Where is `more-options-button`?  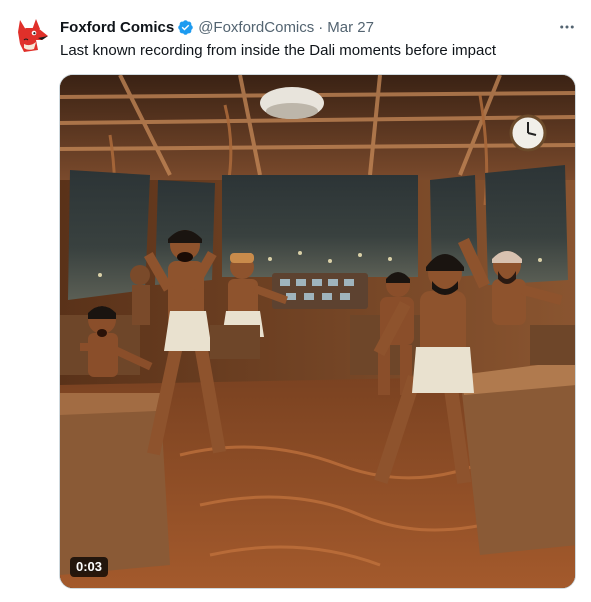 more-options-button is located at coordinates (567, 27).